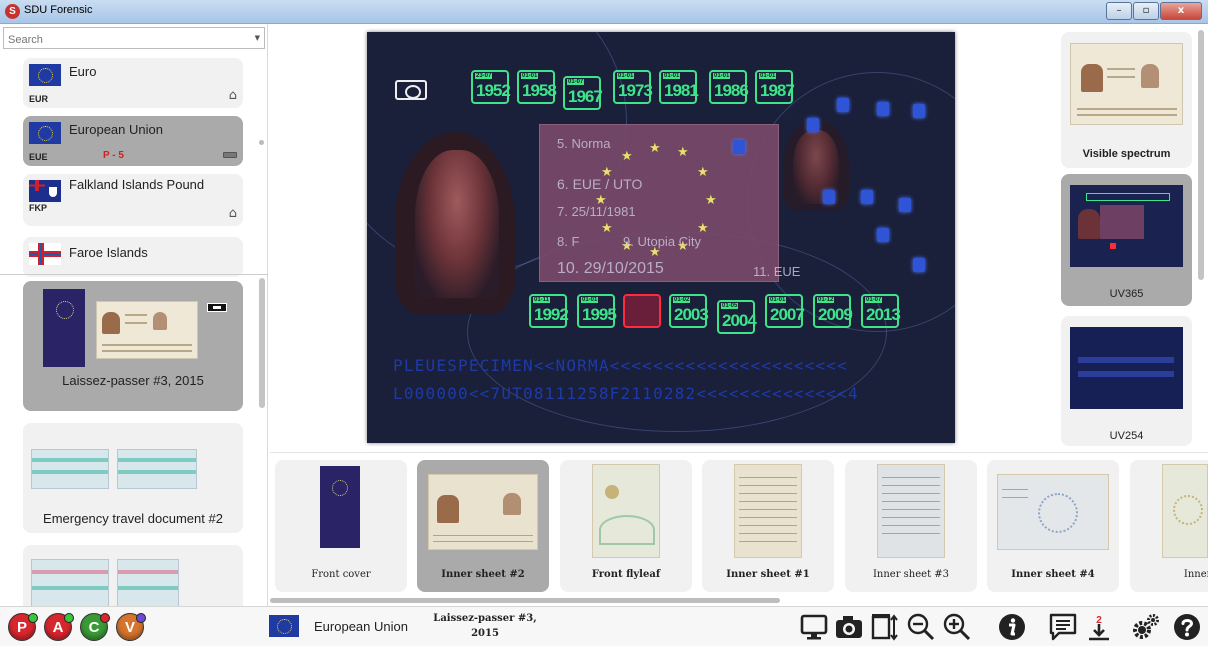 This screenshot has height=646, width=1208. I want to click on download-icon: 2, so click(1099, 627).